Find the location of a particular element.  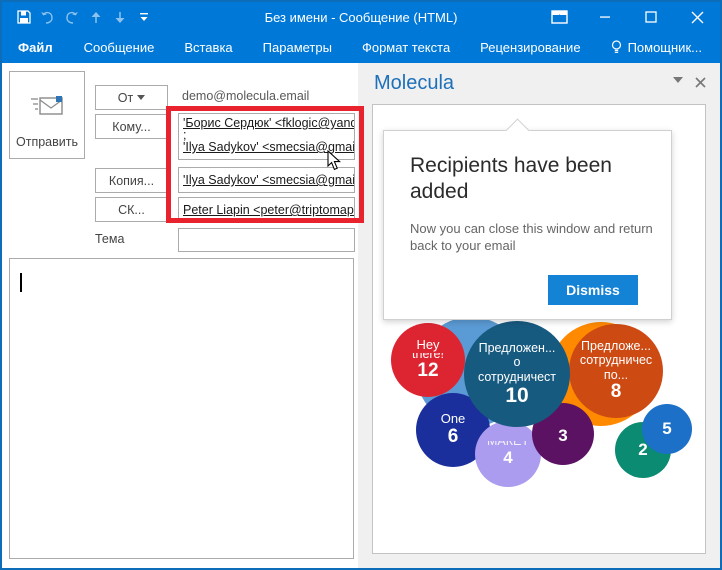

text-caret is located at coordinates (21, 282).